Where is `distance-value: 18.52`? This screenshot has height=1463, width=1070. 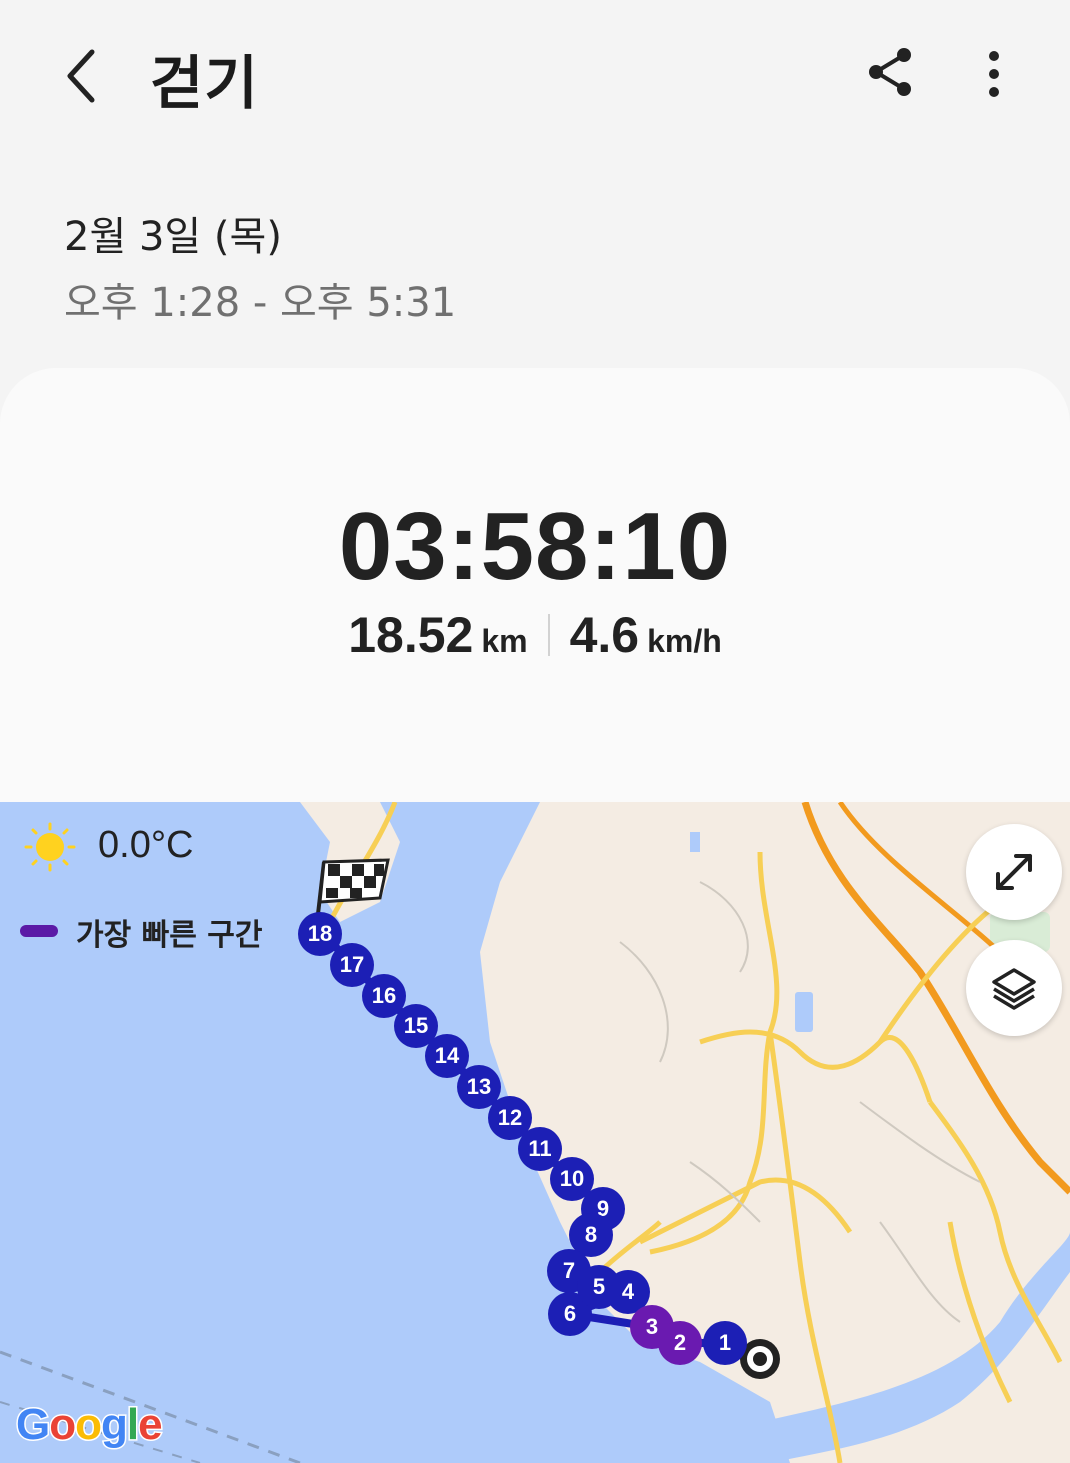
distance-value: 18.52 is located at coordinates (411, 635).